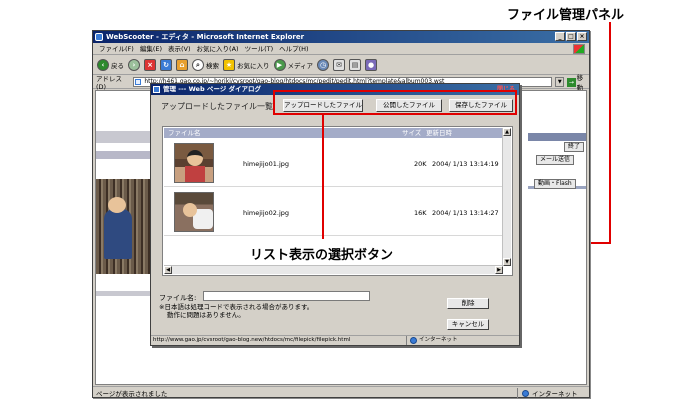 Image resolution: width=680 pixels, height=420 pixels. Describe the element at coordinates (103, 65) in the screenshot. I see `back-arrow-icon: ‹` at that location.